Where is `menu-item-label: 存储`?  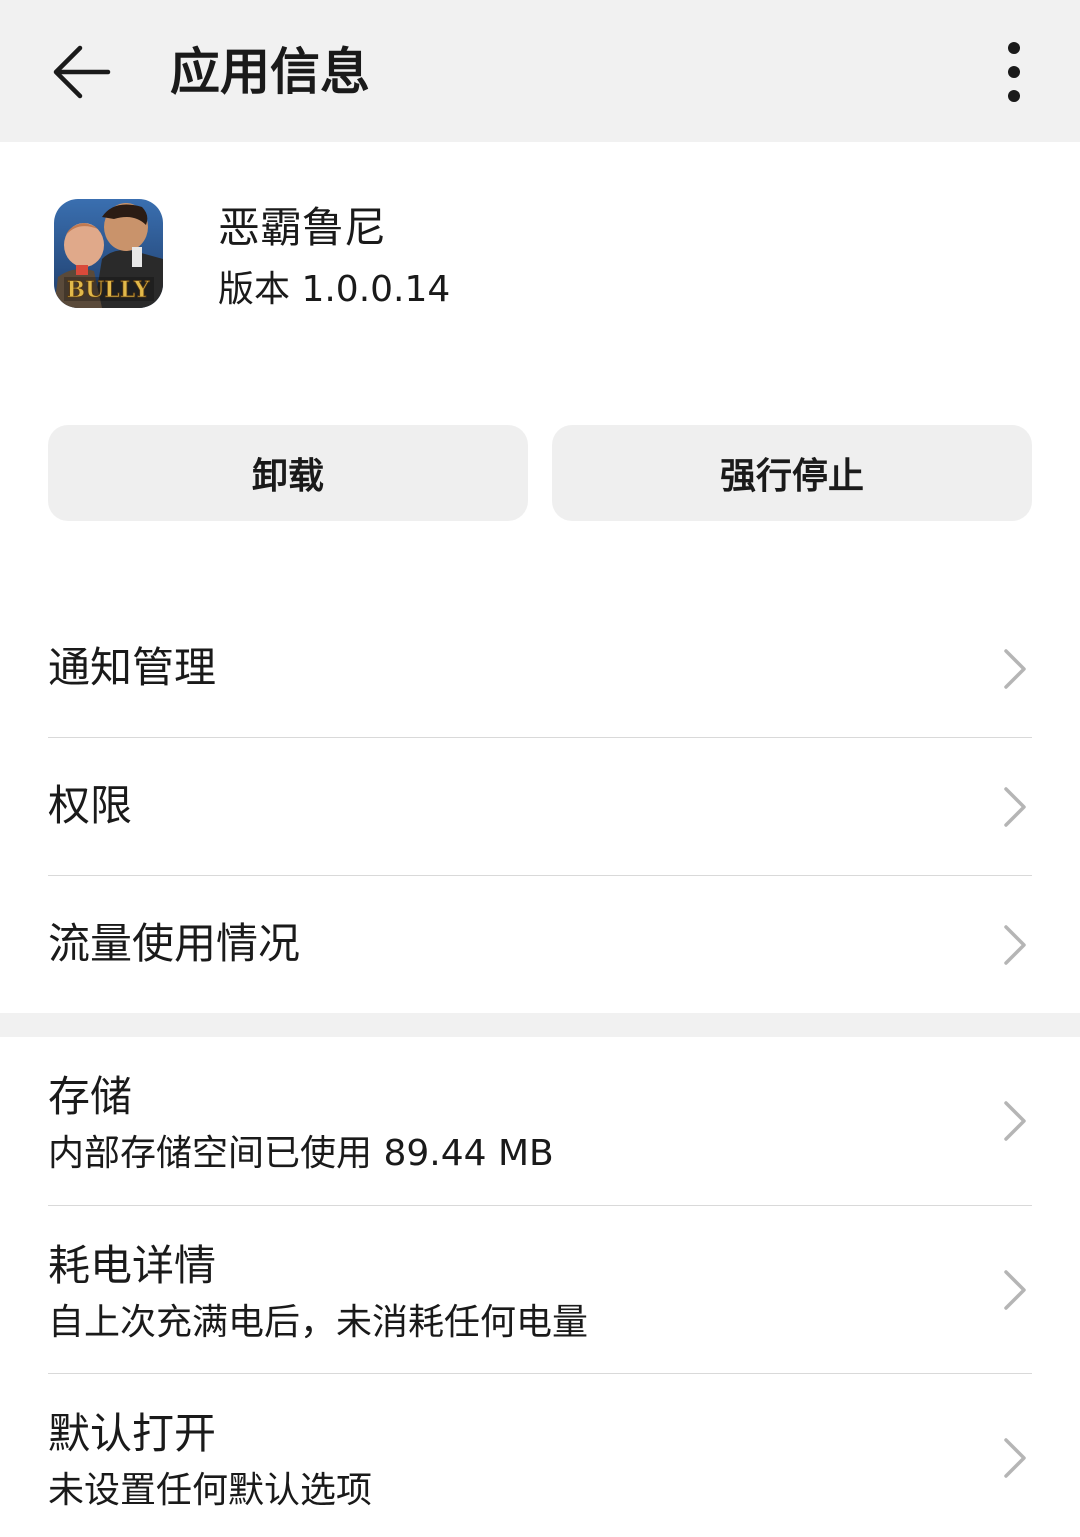 menu-item-label: 存储 is located at coordinates (90, 1096).